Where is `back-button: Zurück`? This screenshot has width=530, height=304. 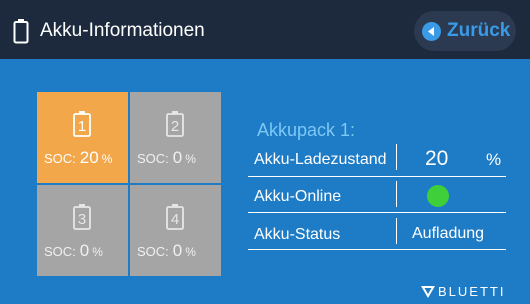
back-button: Zurück is located at coordinates (465, 31).